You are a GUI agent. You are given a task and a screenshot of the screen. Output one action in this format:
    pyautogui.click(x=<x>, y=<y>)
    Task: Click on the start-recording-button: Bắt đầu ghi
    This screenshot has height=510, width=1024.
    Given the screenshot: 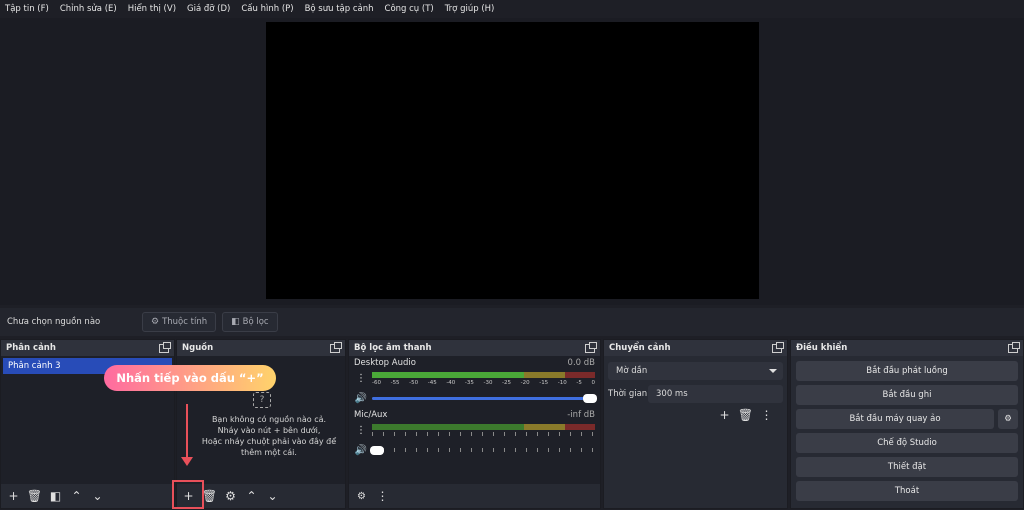 What is the action you would take?
    pyautogui.click(x=907, y=395)
    